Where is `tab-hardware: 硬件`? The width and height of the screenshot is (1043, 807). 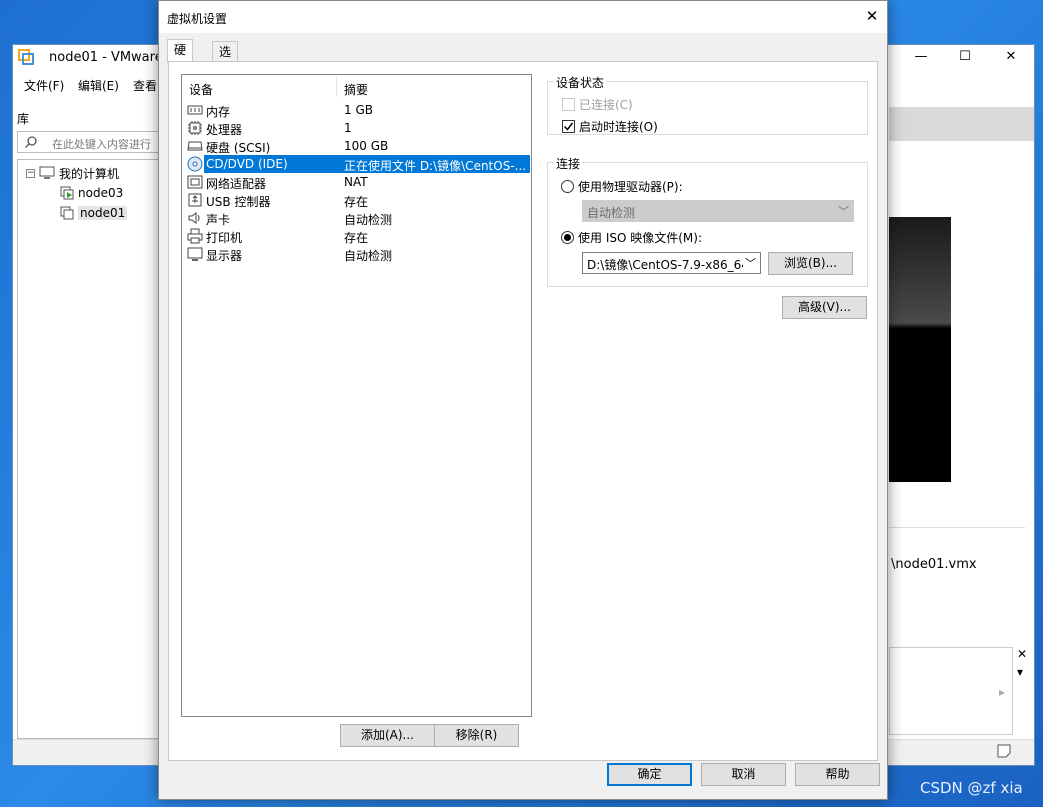 tab-hardware: 硬件 is located at coordinates (180, 58).